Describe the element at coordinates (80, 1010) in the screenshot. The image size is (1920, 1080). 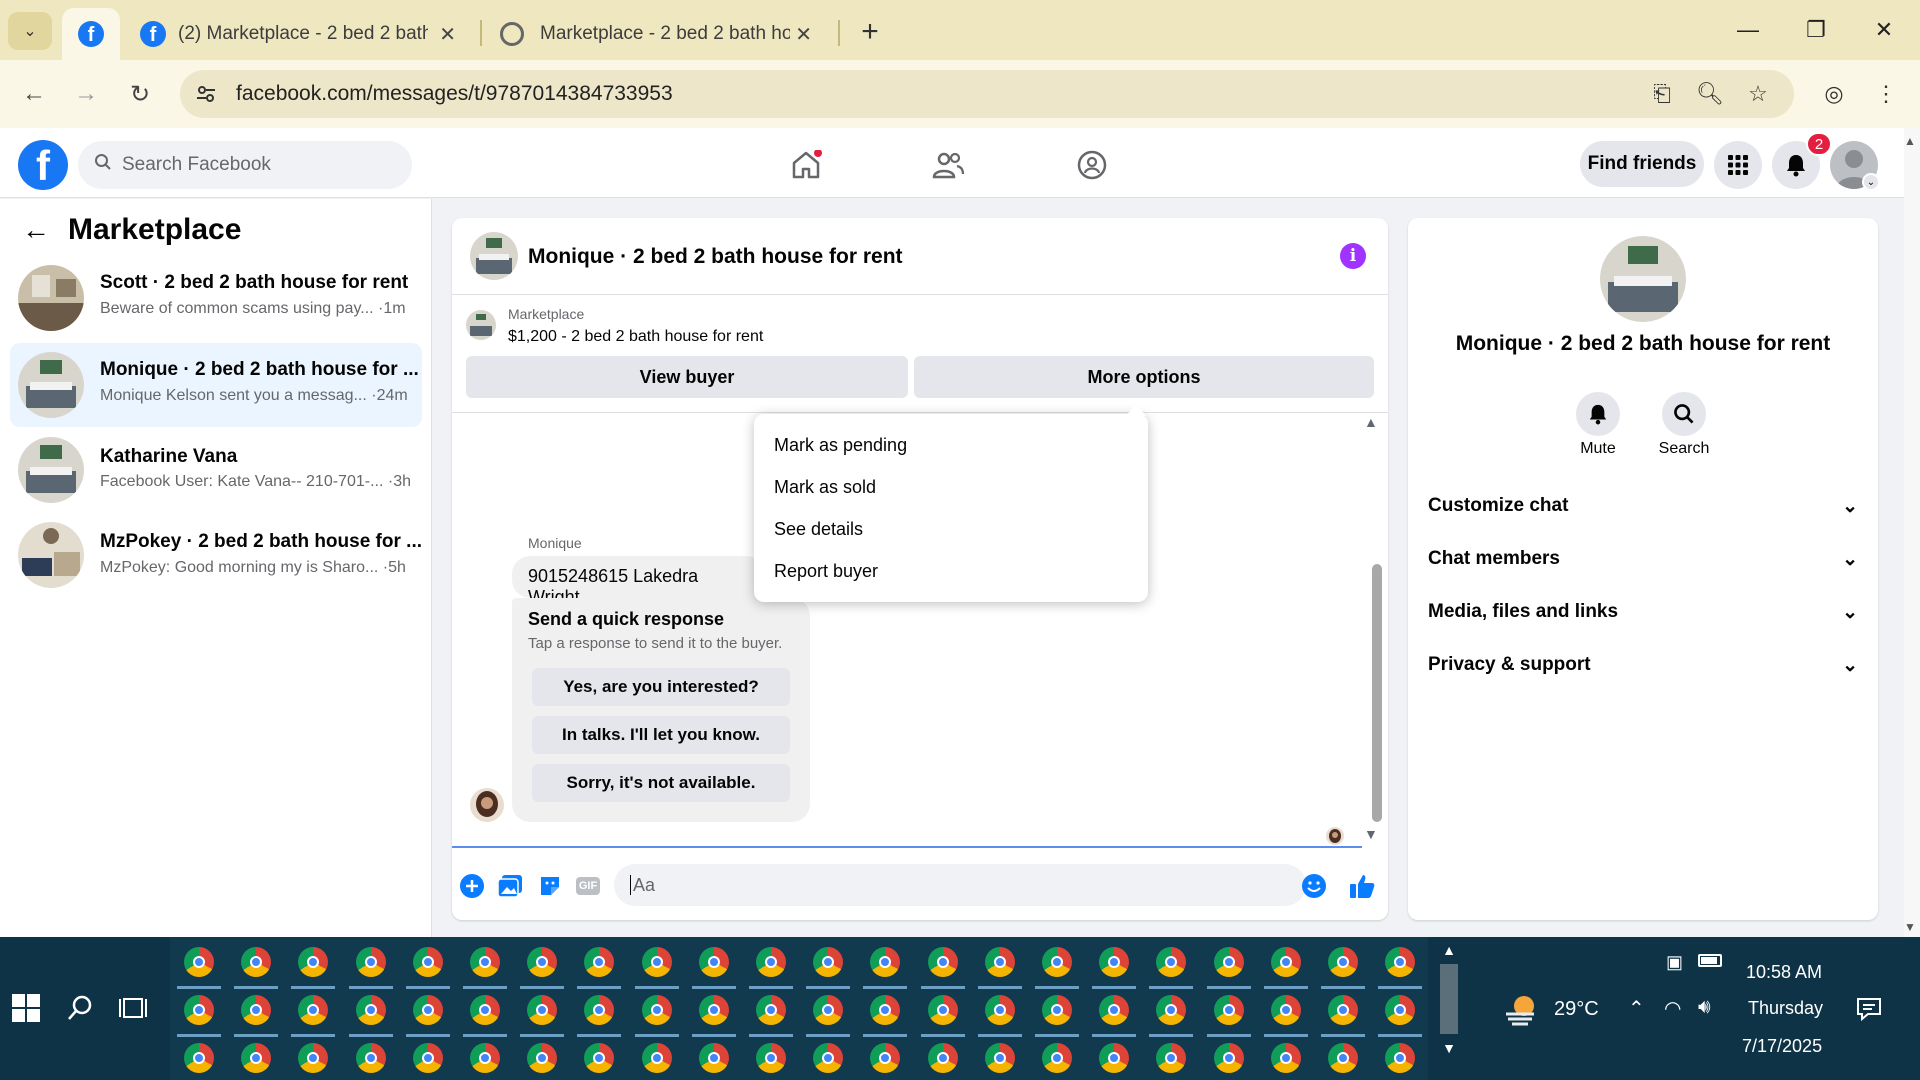
I see `taskbar-search-icon` at that location.